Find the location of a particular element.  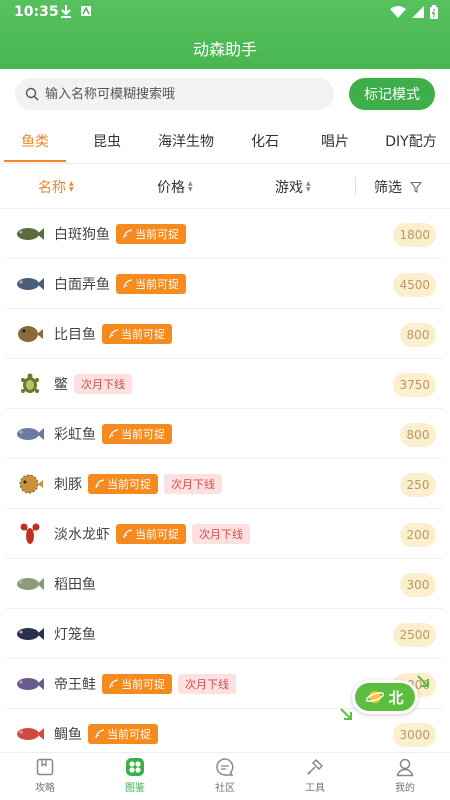

item-name-area: 比目鱼 当前可捉 is located at coordinates (113, 334).